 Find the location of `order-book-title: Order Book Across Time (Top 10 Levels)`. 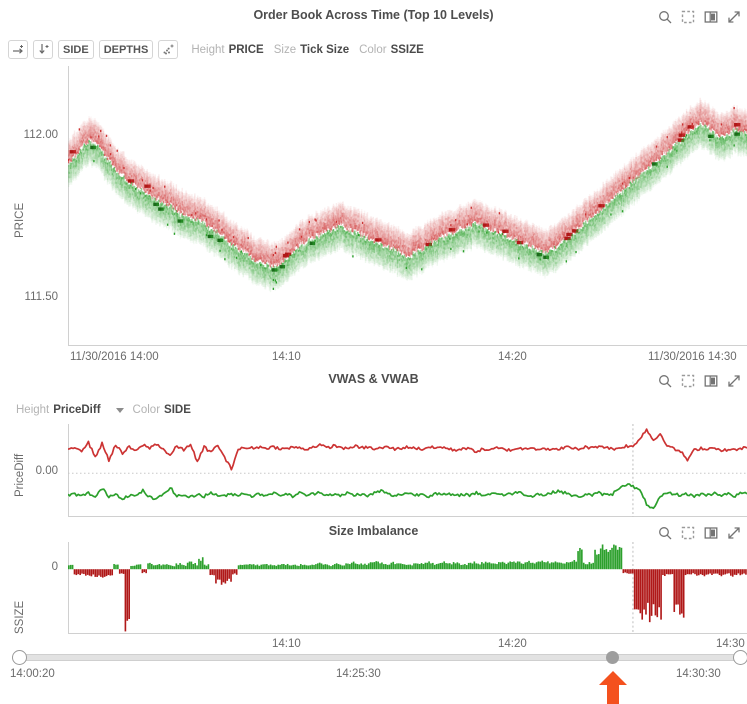

order-book-title: Order Book Across Time (Top 10 Levels) is located at coordinates (373, 15).